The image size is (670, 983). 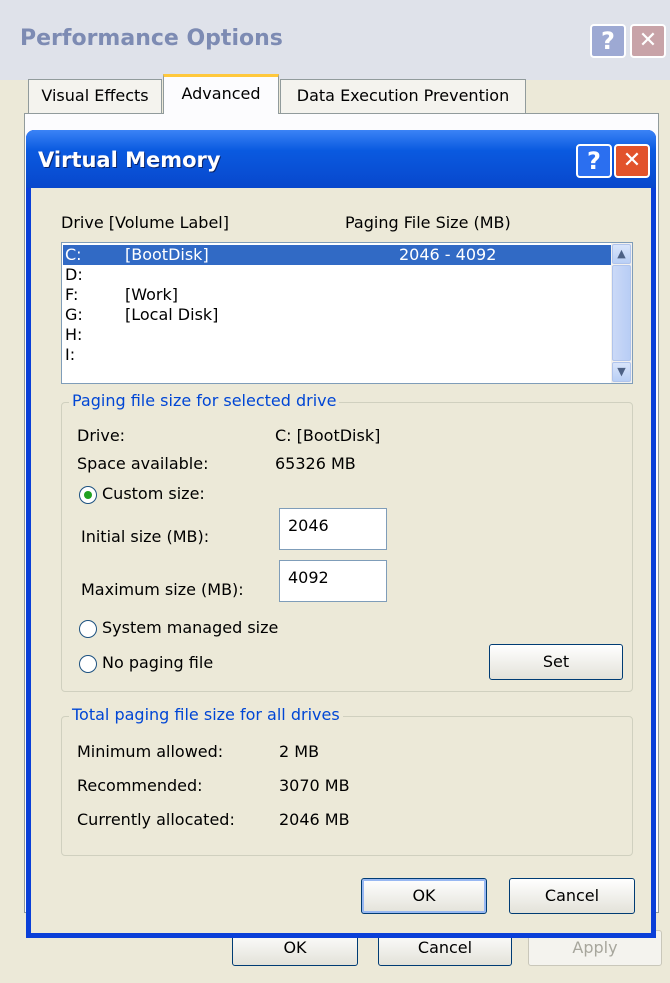 What do you see at coordinates (335, 40) in the screenshot?
I see `perf-titlebar: Performance Options ? ✕` at bounding box center [335, 40].